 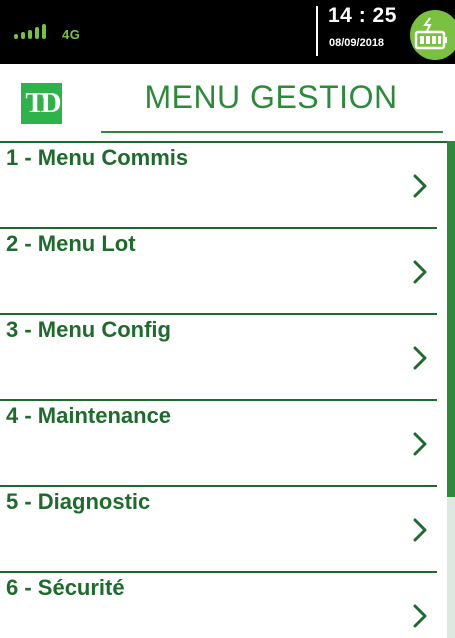 I want to click on td-logo: TD, so click(x=41, y=103).